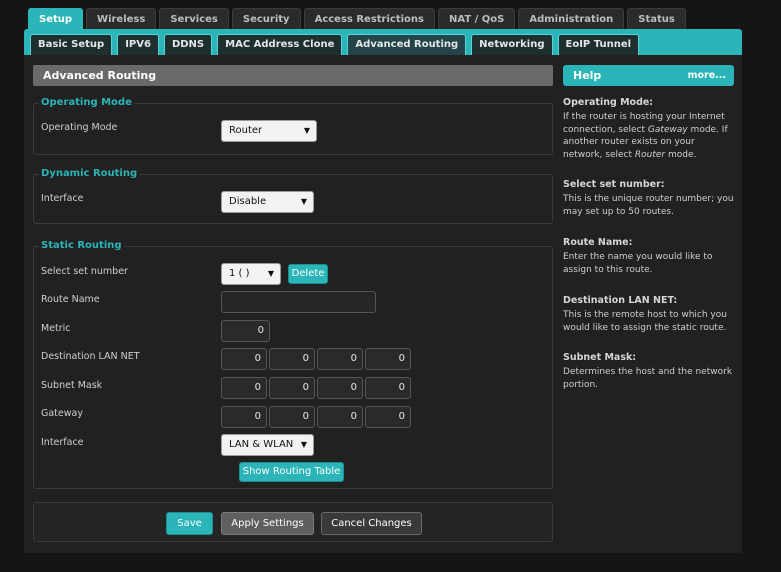 This screenshot has width=781, height=572. I want to click on route-name-input, so click(298, 302).